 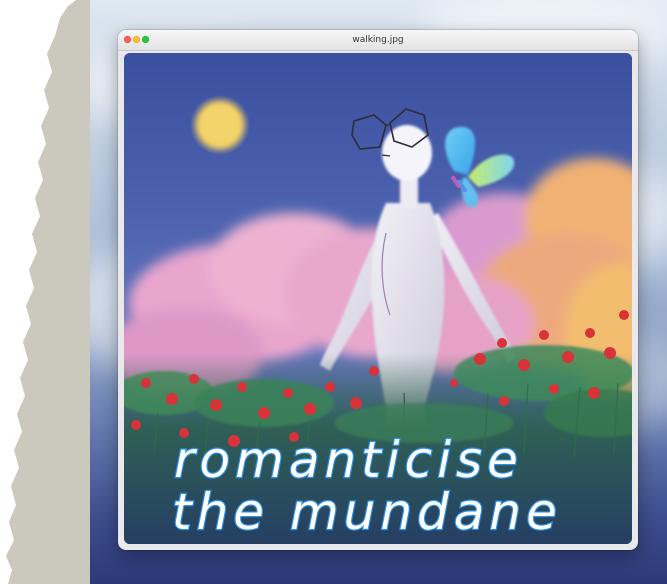 I want to click on window-title: walking.jpg, so click(x=378, y=40).